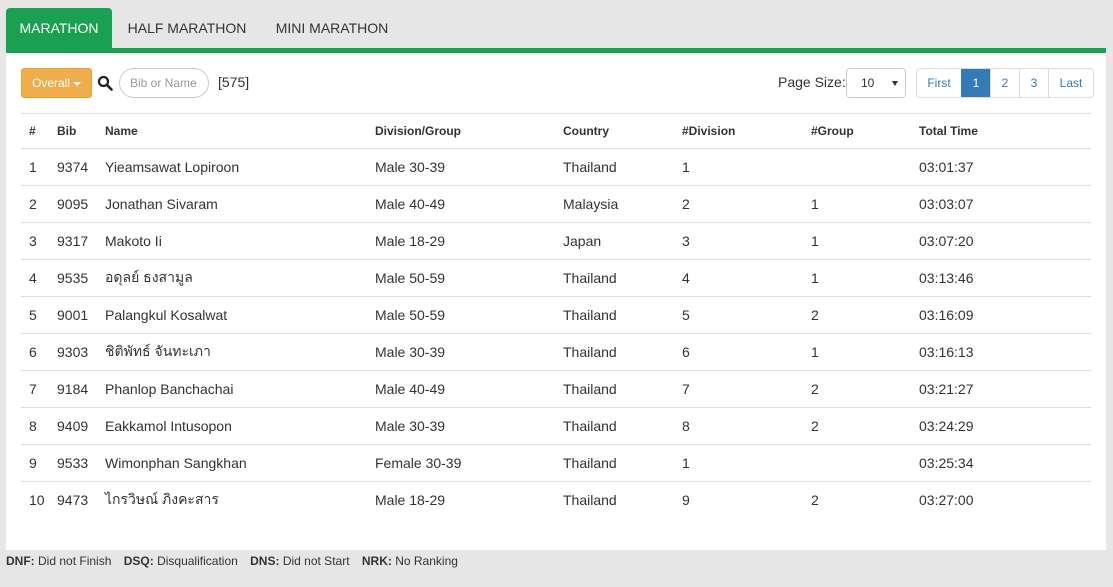 The image size is (1113, 587). I want to click on tab-mini-marathon: MINI MARATHON, so click(332, 28).